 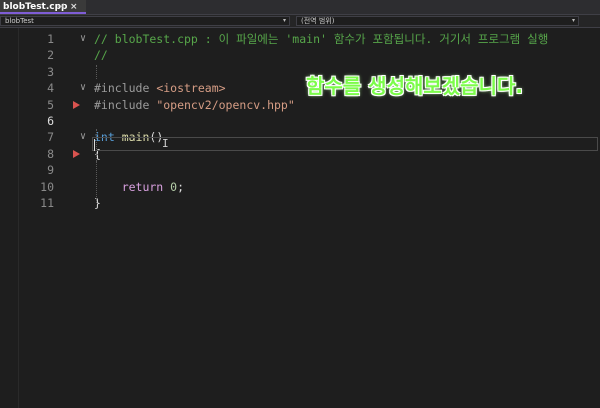 I want to click on project-dropdown: blobTest ▾, so click(x=145, y=21).